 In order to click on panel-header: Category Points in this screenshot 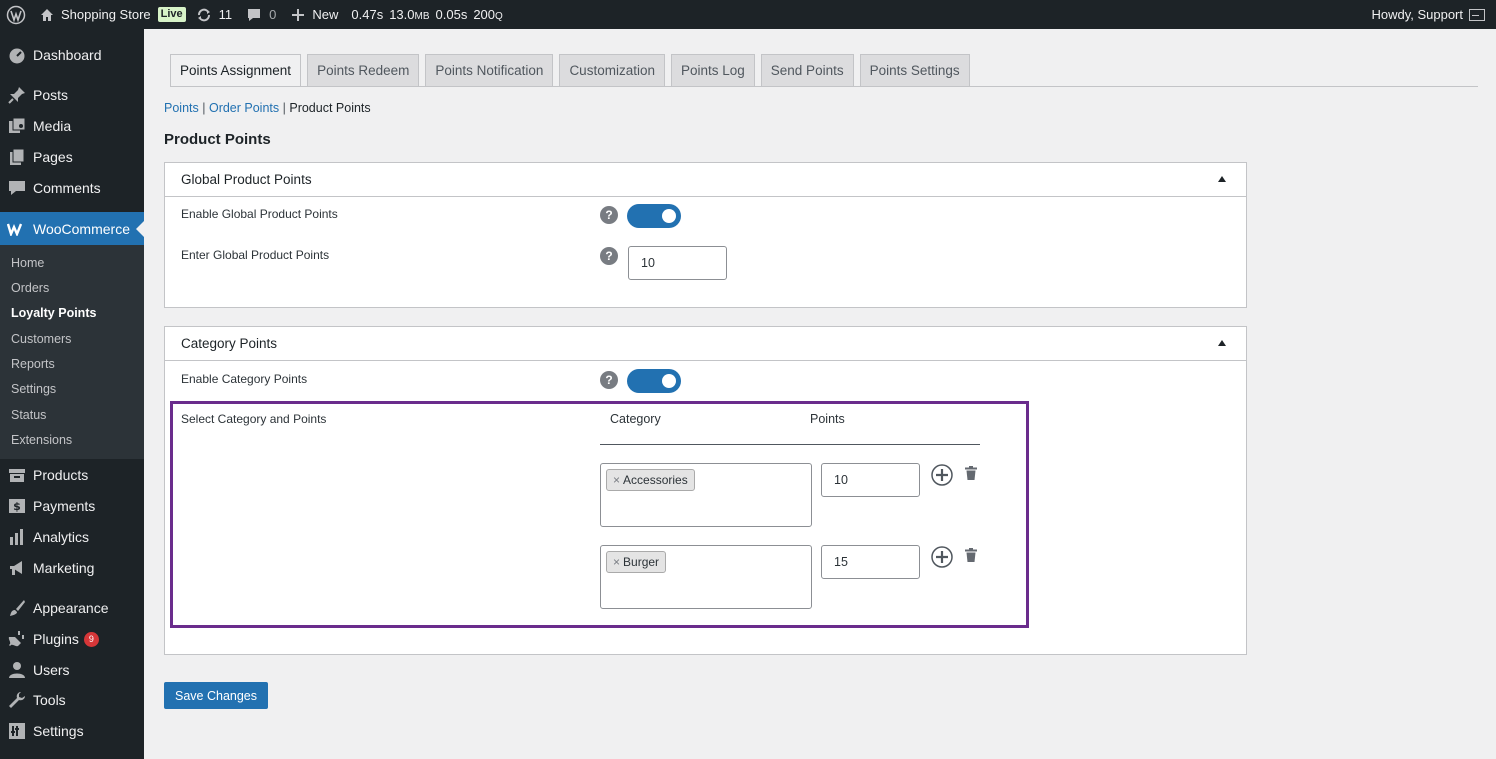, I will do `click(705, 344)`.